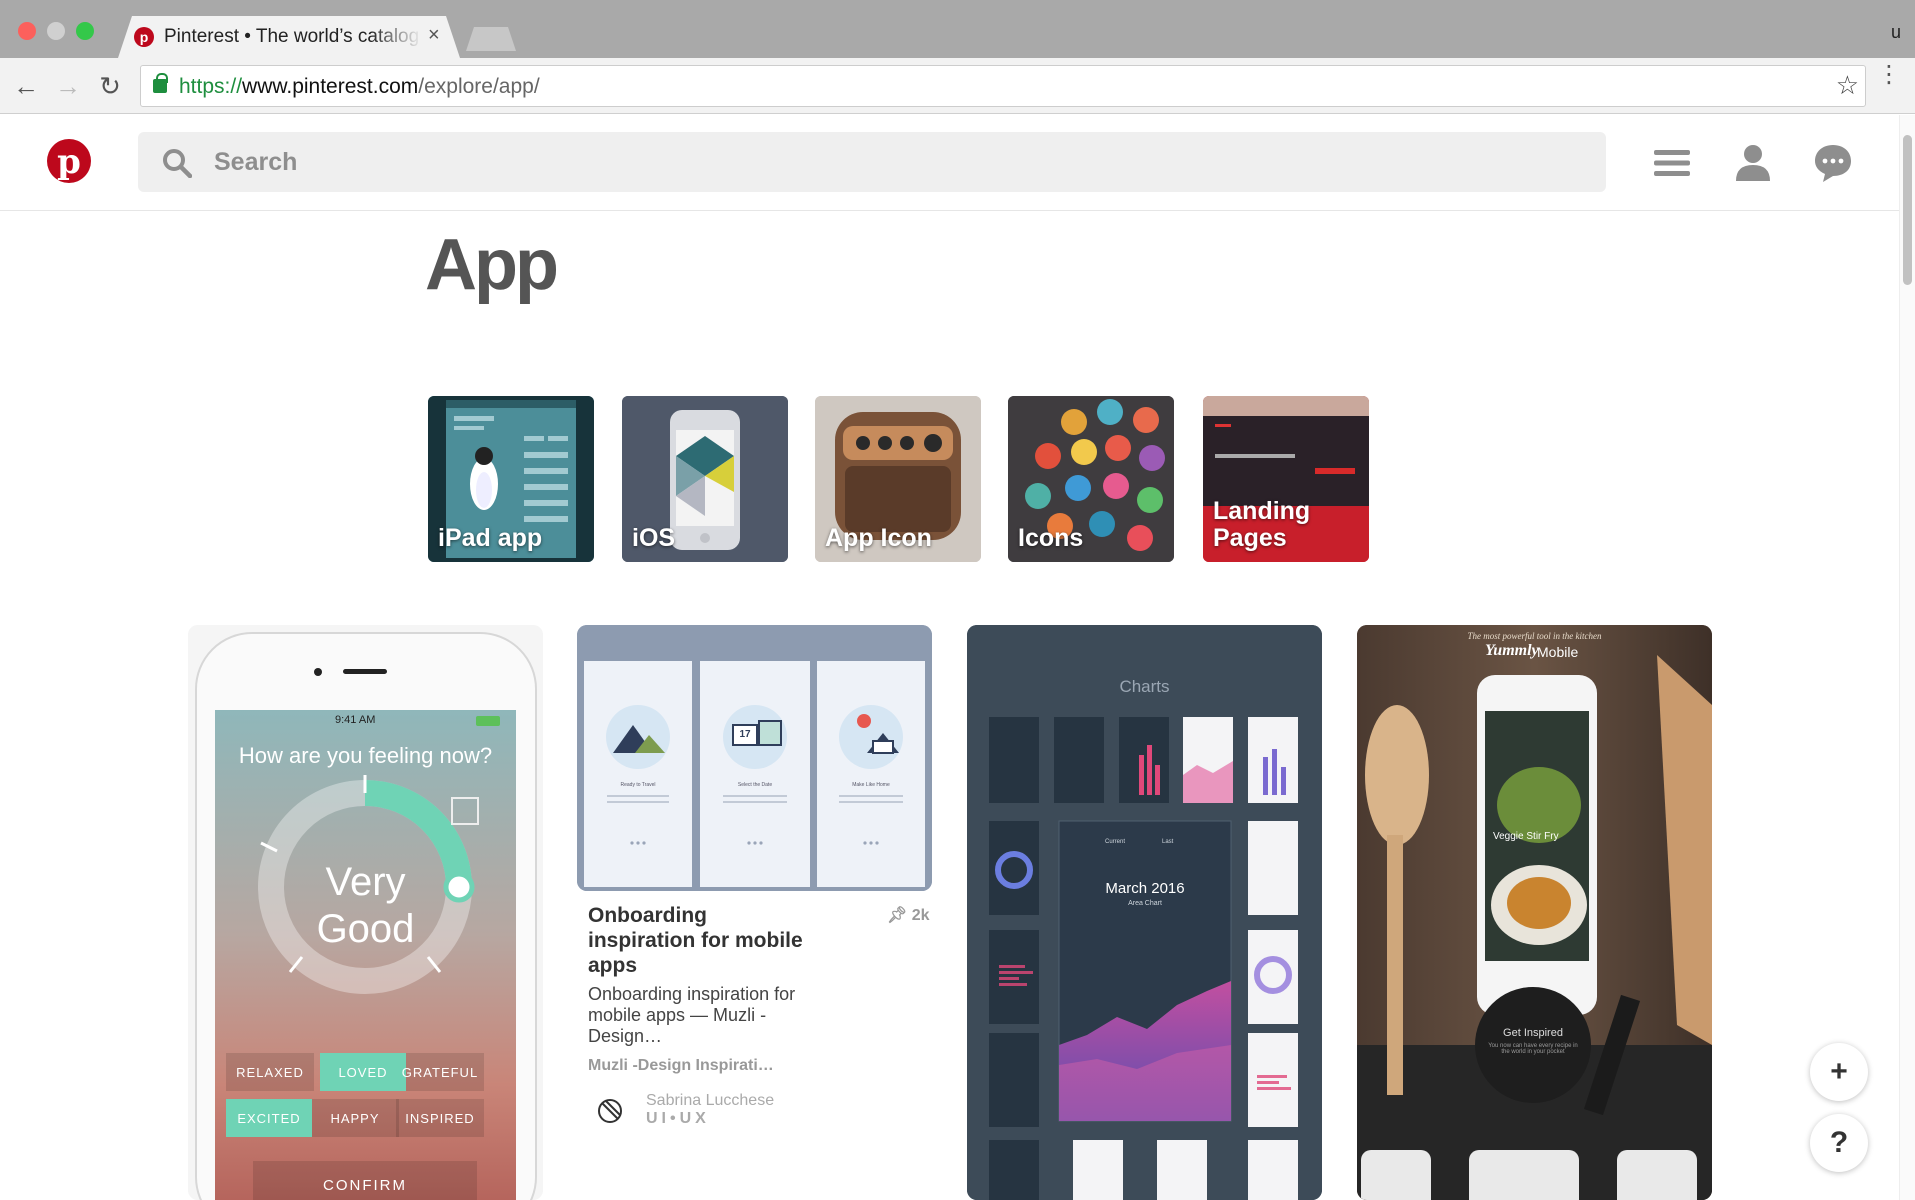 This screenshot has height=1200, width=1915. What do you see at coordinates (110, 86) in the screenshot?
I see `reload-icon: ↻` at bounding box center [110, 86].